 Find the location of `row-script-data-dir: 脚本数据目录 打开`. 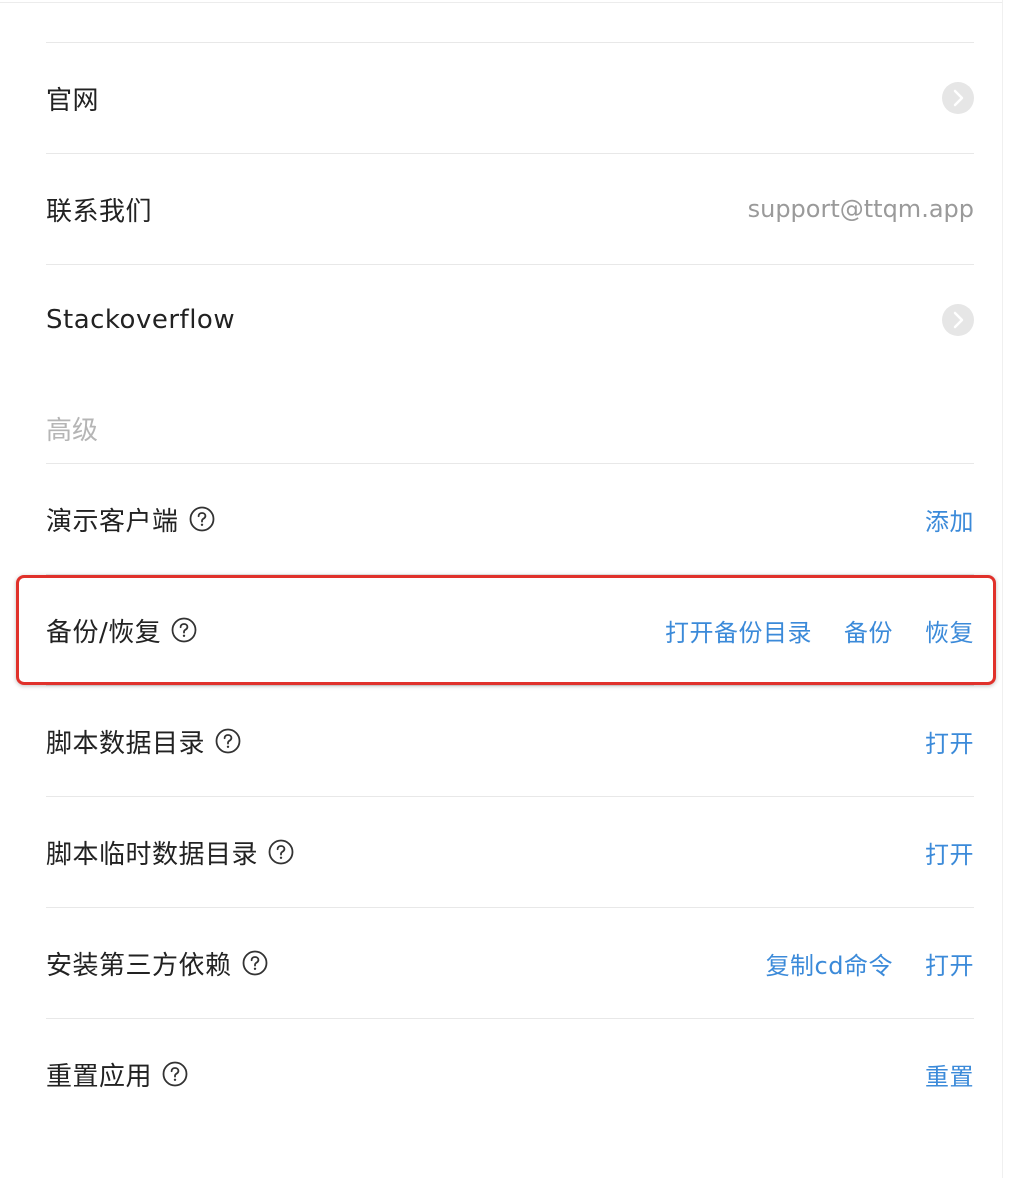

row-script-data-dir: 脚本数据目录 打开 is located at coordinates (510, 740).